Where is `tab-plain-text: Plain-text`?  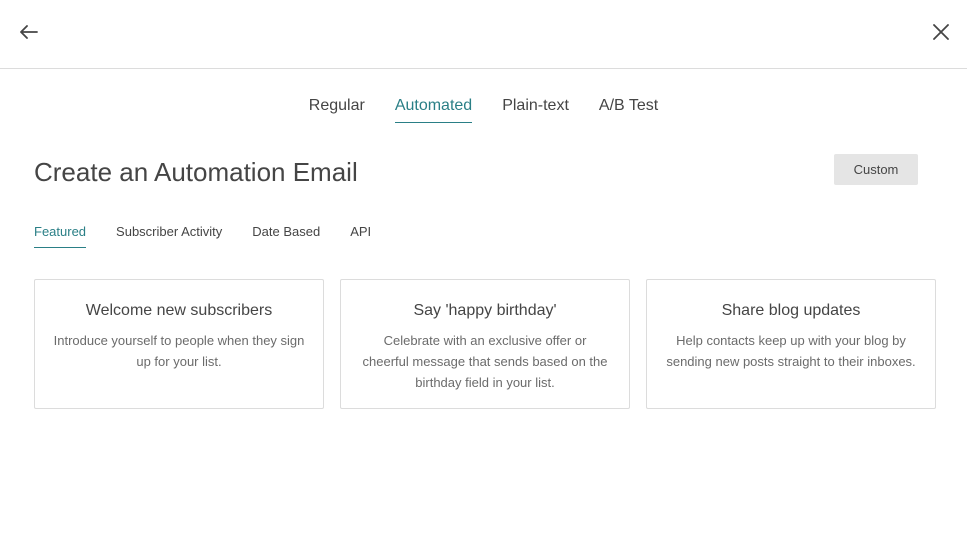
tab-plain-text: Plain-text is located at coordinates (535, 109).